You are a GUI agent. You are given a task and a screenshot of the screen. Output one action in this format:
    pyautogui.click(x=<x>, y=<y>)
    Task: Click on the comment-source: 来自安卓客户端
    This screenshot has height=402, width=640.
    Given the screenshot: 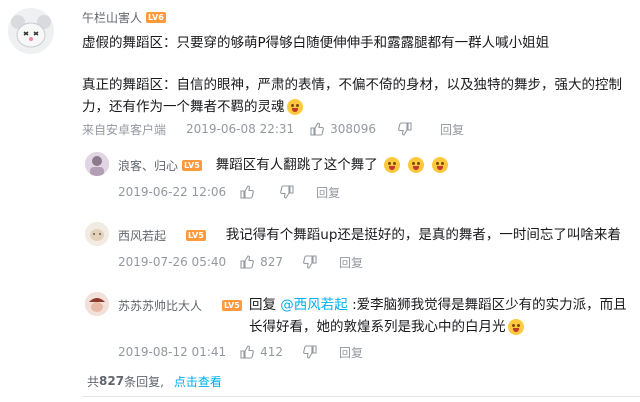 What is the action you would take?
    pyautogui.click(x=124, y=129)
    